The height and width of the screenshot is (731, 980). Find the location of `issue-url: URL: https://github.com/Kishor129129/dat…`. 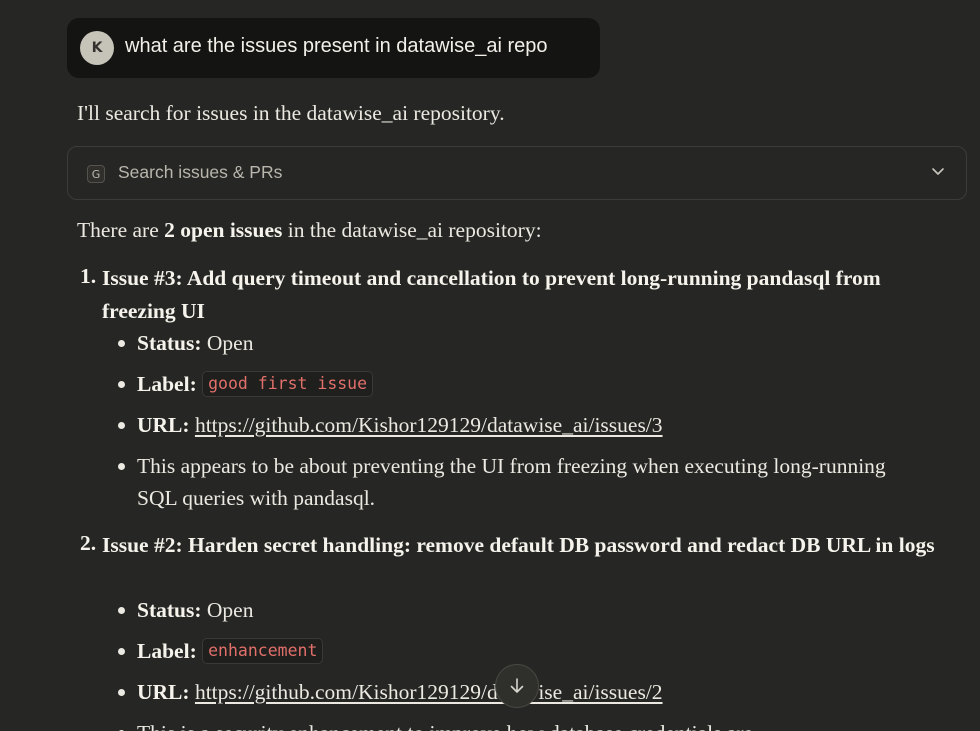

issue-url: URL: https://github.com/Kishor129129/dat… is located at coordinates (507, 425).